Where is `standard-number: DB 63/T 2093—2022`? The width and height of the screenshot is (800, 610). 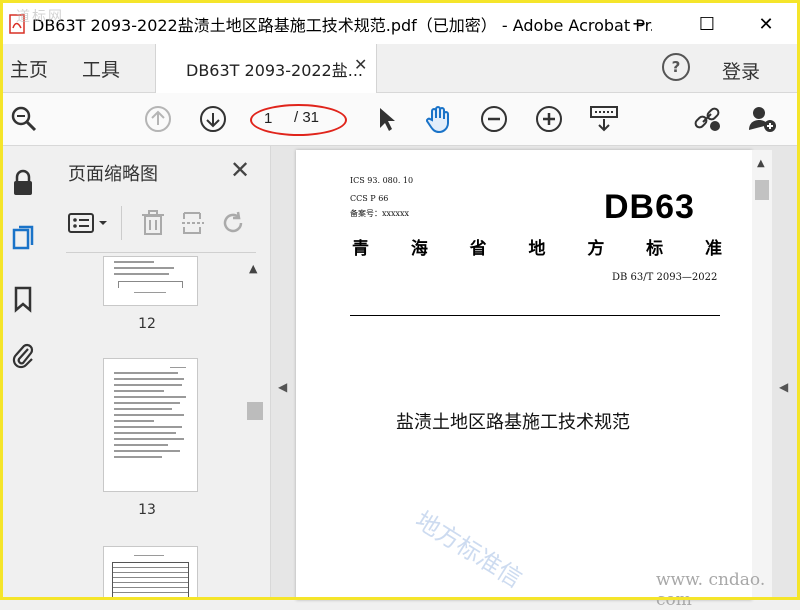 standard-number: DB 63/T 2093—2022 is located at coordinates (665, 277).